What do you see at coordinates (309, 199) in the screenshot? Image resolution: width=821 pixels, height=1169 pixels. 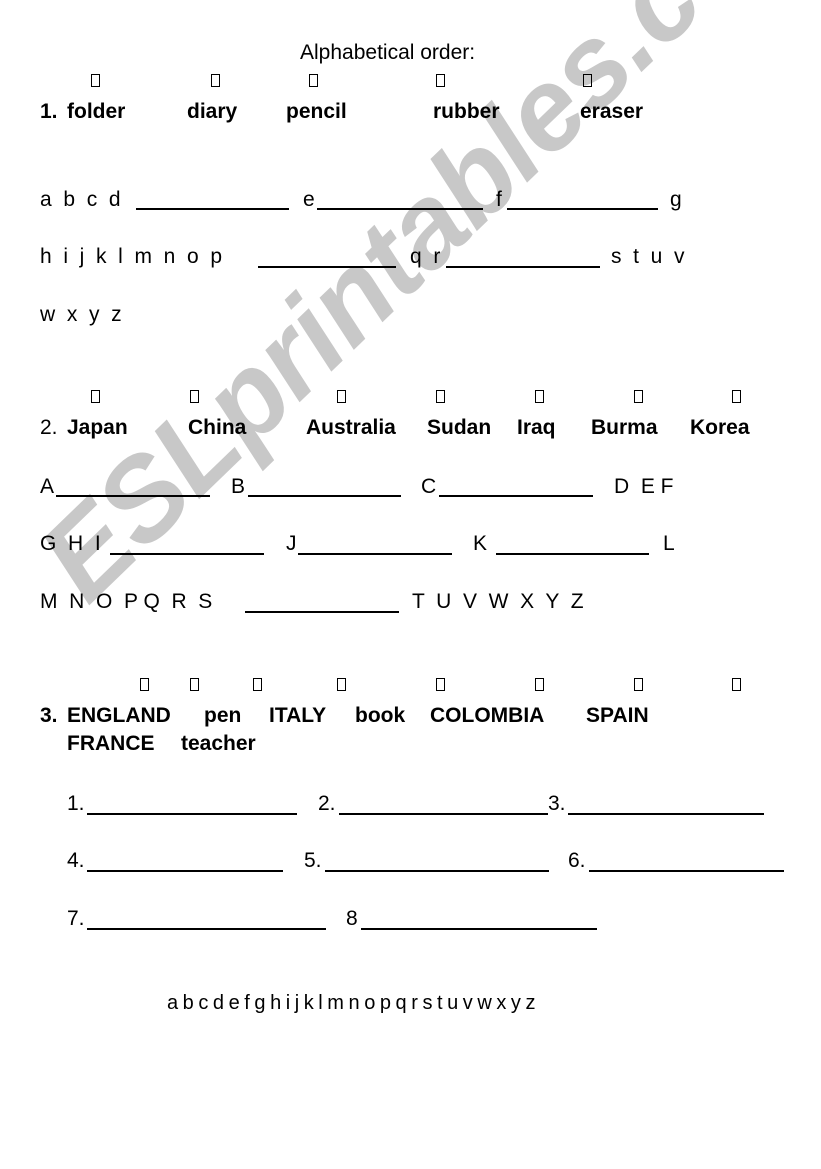 I see `letters: e` at bounding box center [309, 199].